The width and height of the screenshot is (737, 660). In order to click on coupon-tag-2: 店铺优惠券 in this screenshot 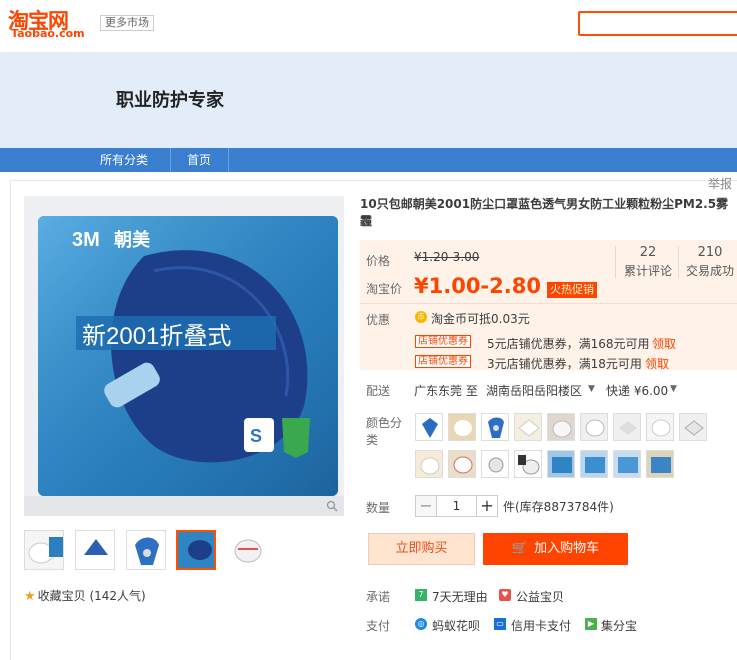, I will do `click(443, 361)`.